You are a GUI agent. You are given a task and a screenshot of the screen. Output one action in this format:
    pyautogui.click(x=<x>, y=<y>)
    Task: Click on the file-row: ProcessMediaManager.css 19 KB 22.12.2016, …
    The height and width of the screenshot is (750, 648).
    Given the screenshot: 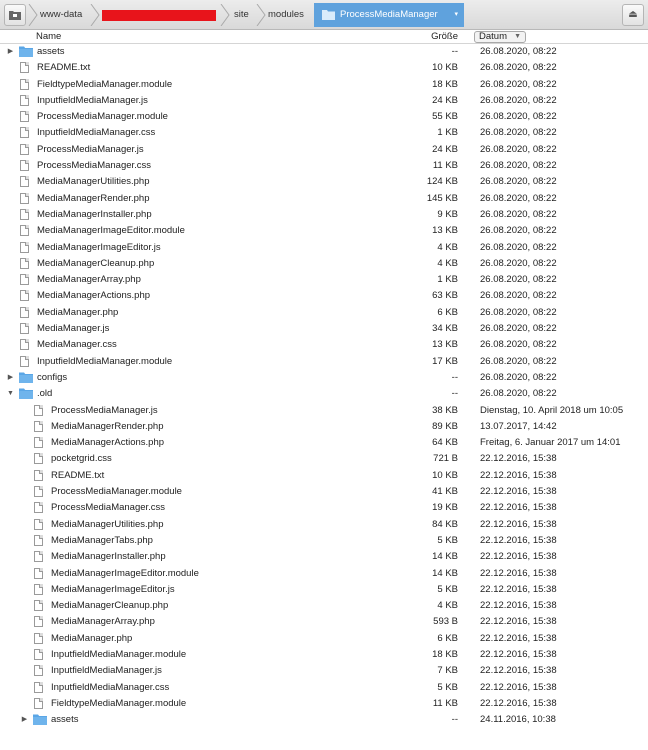 What is the action you would take?
    pyautogui.click(x=324, y=508)
    